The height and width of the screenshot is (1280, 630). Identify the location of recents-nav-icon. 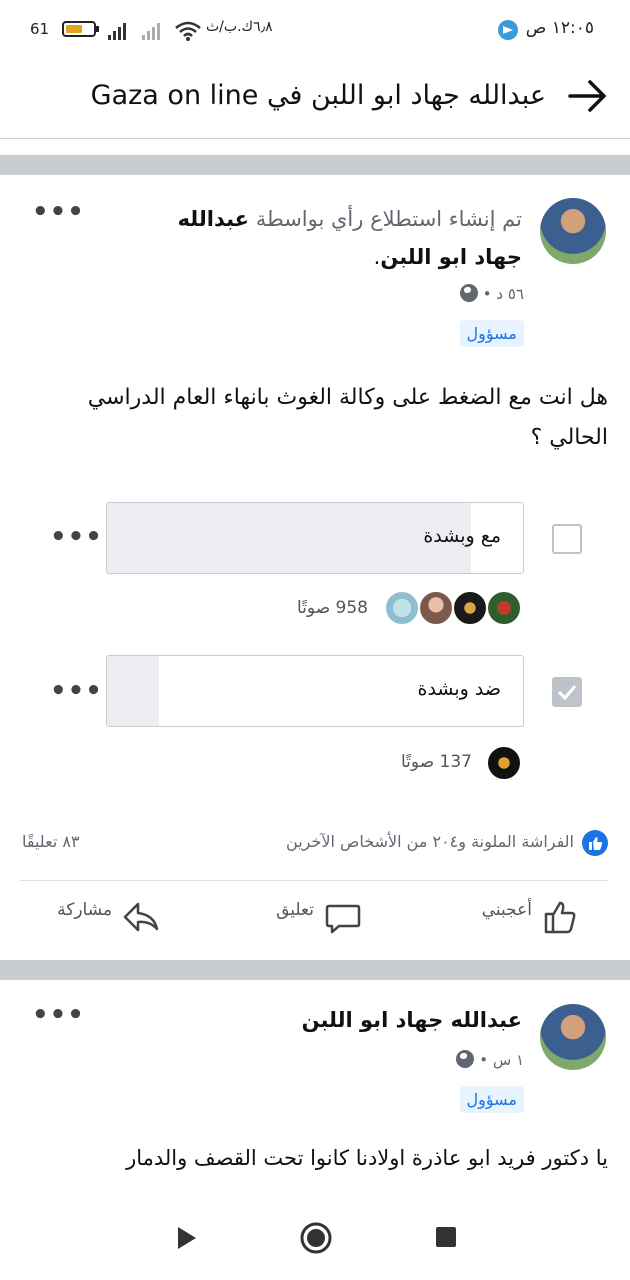
(446, 1237).